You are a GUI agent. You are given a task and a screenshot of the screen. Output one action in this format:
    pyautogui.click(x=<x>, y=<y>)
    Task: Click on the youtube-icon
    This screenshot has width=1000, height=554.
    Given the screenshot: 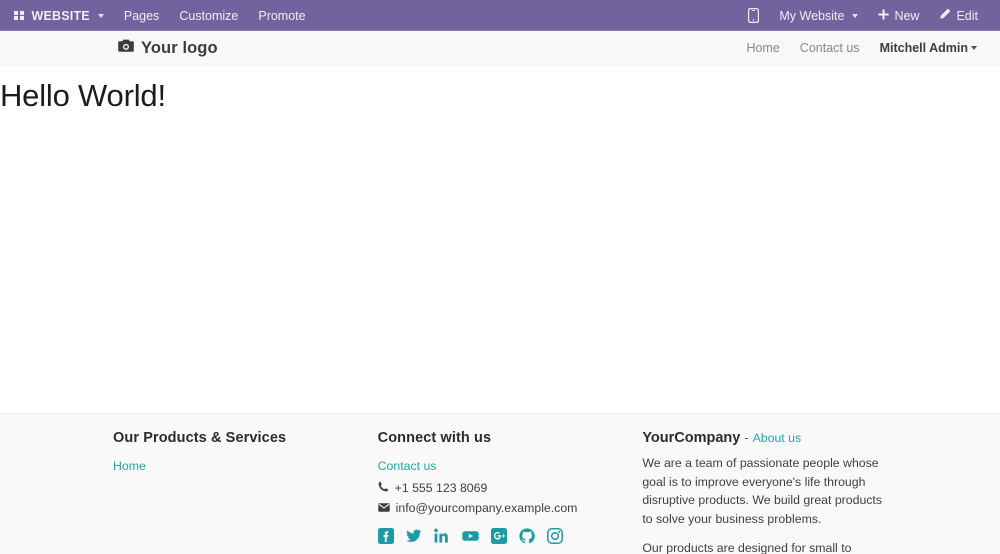 What is the action you would take?
    pyautogui.click(x=470, y=536)
    